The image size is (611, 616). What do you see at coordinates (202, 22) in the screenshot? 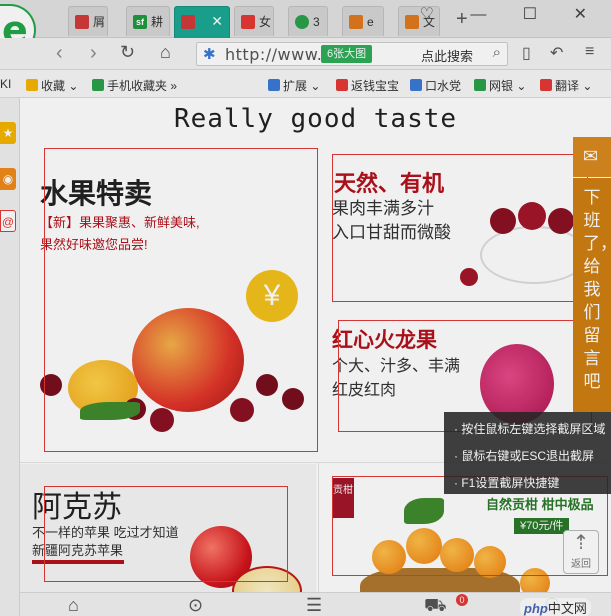
I see `tab-active: ✕` at bounding box center [202, 22].